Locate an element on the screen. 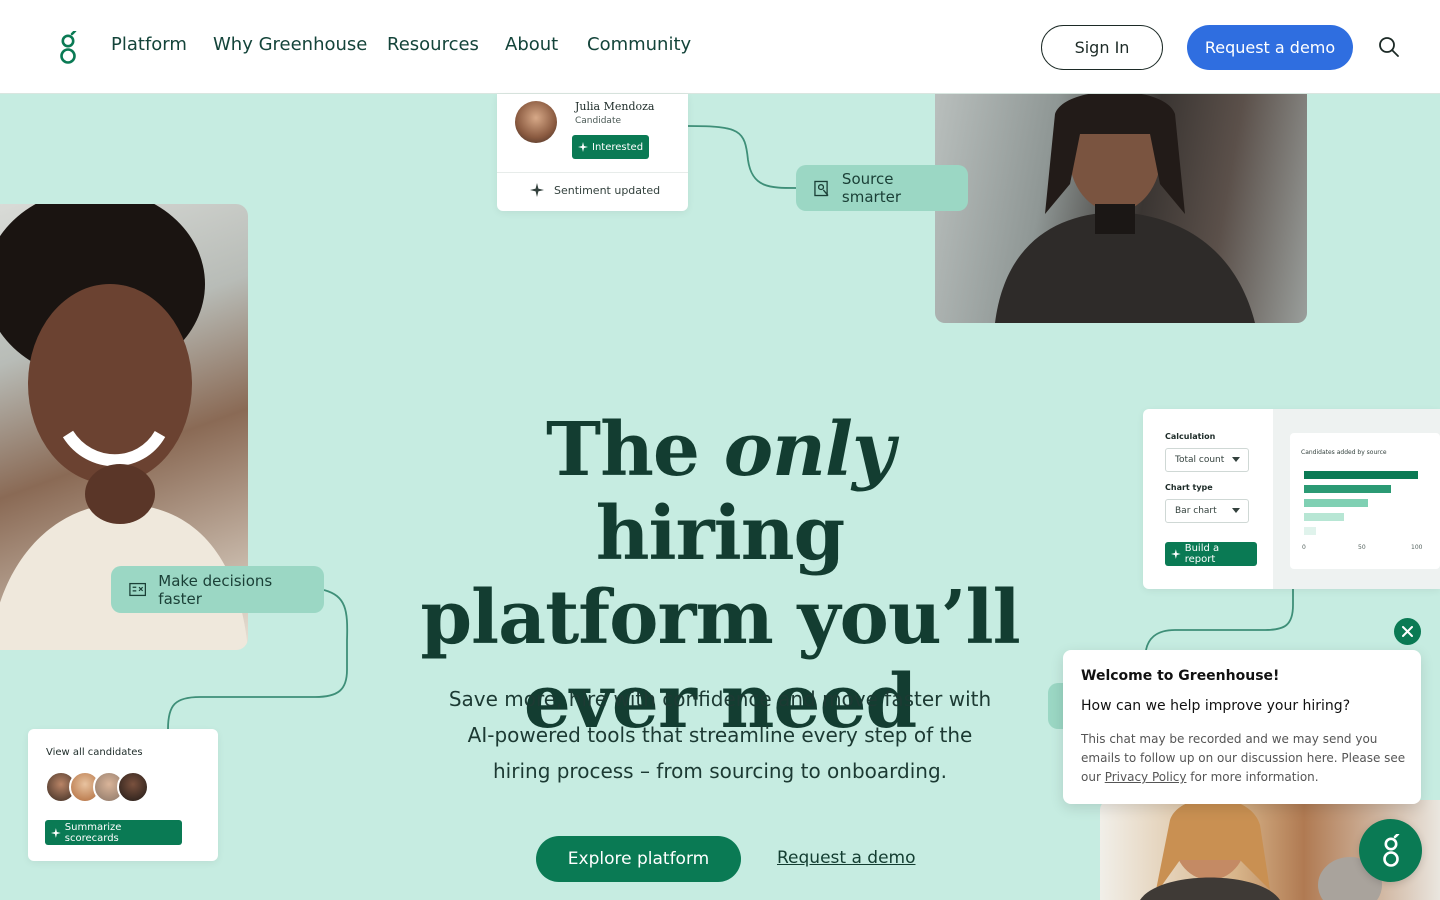 This screenshot has width=1440, height=900. person-search-icon is located at coordinates (821, 188).